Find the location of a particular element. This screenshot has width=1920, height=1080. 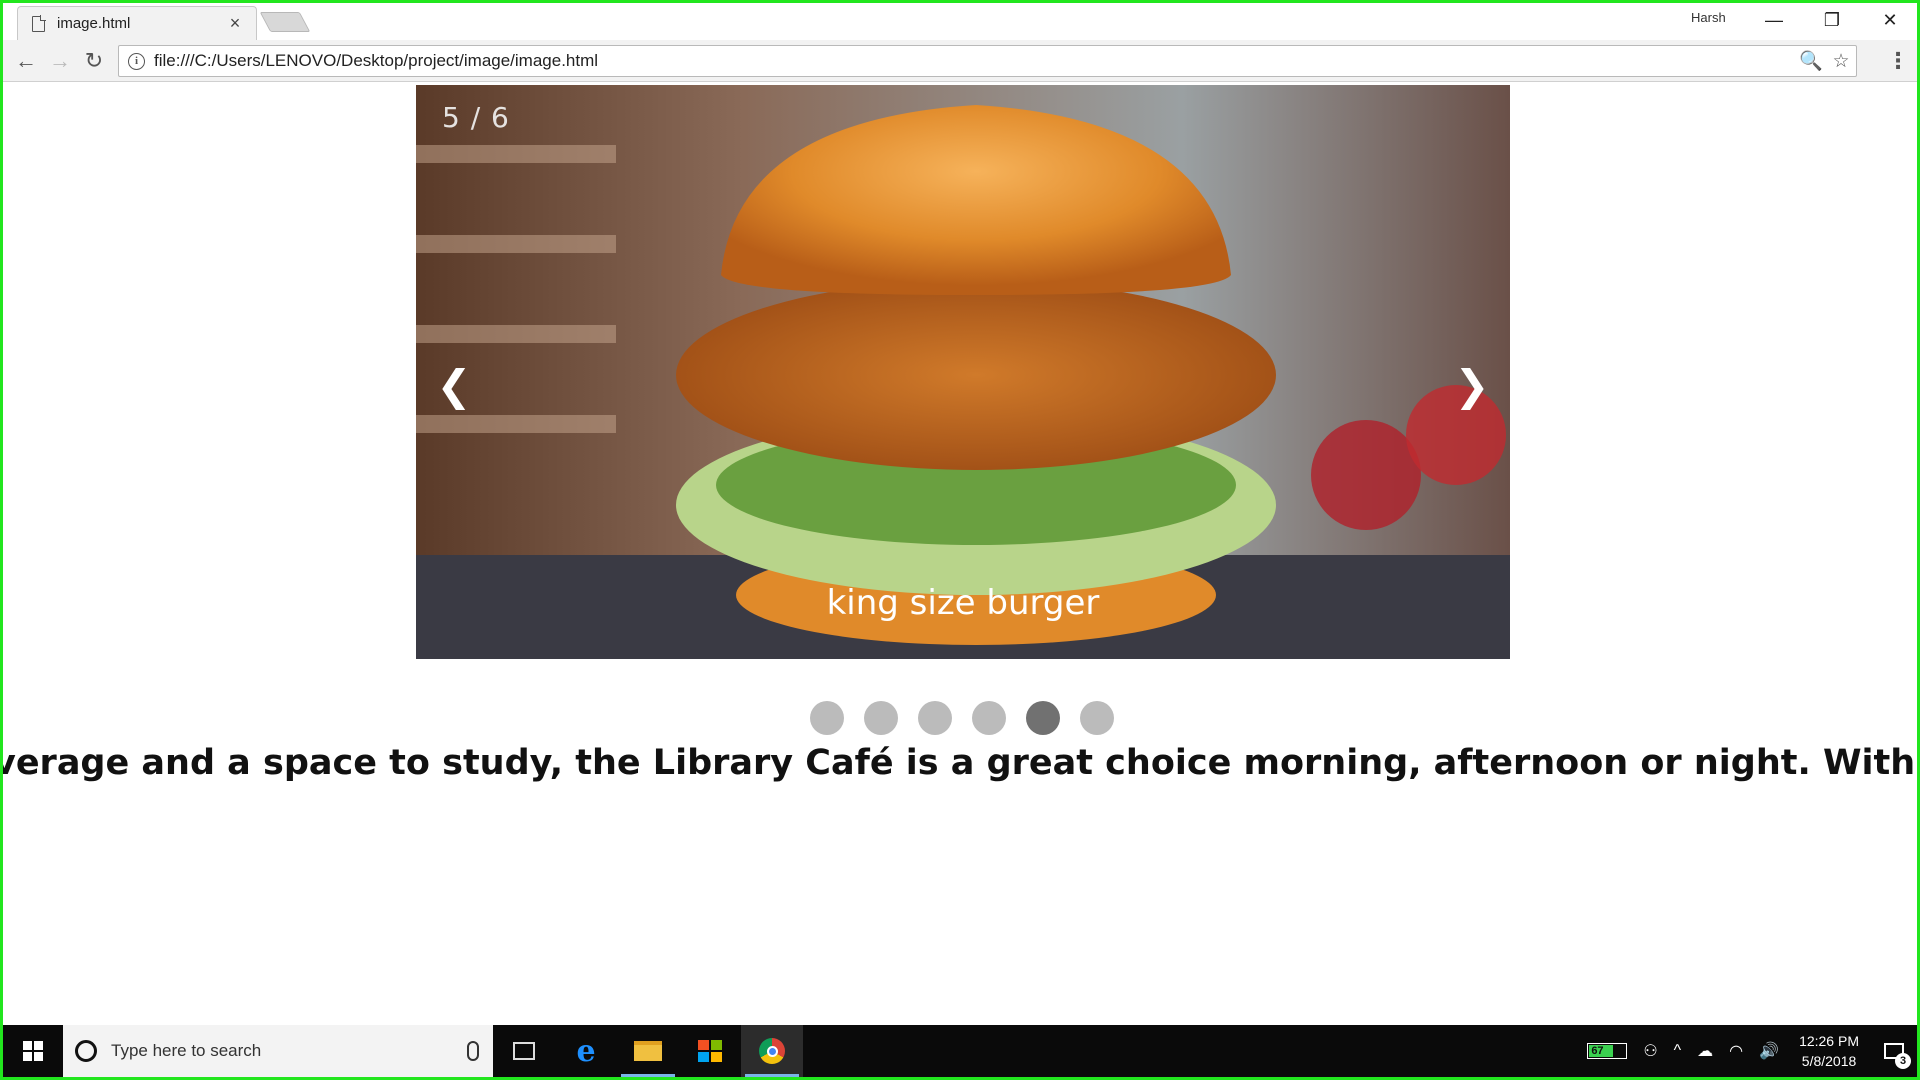

edge-icon: e is located at coordinates (586, 1051).